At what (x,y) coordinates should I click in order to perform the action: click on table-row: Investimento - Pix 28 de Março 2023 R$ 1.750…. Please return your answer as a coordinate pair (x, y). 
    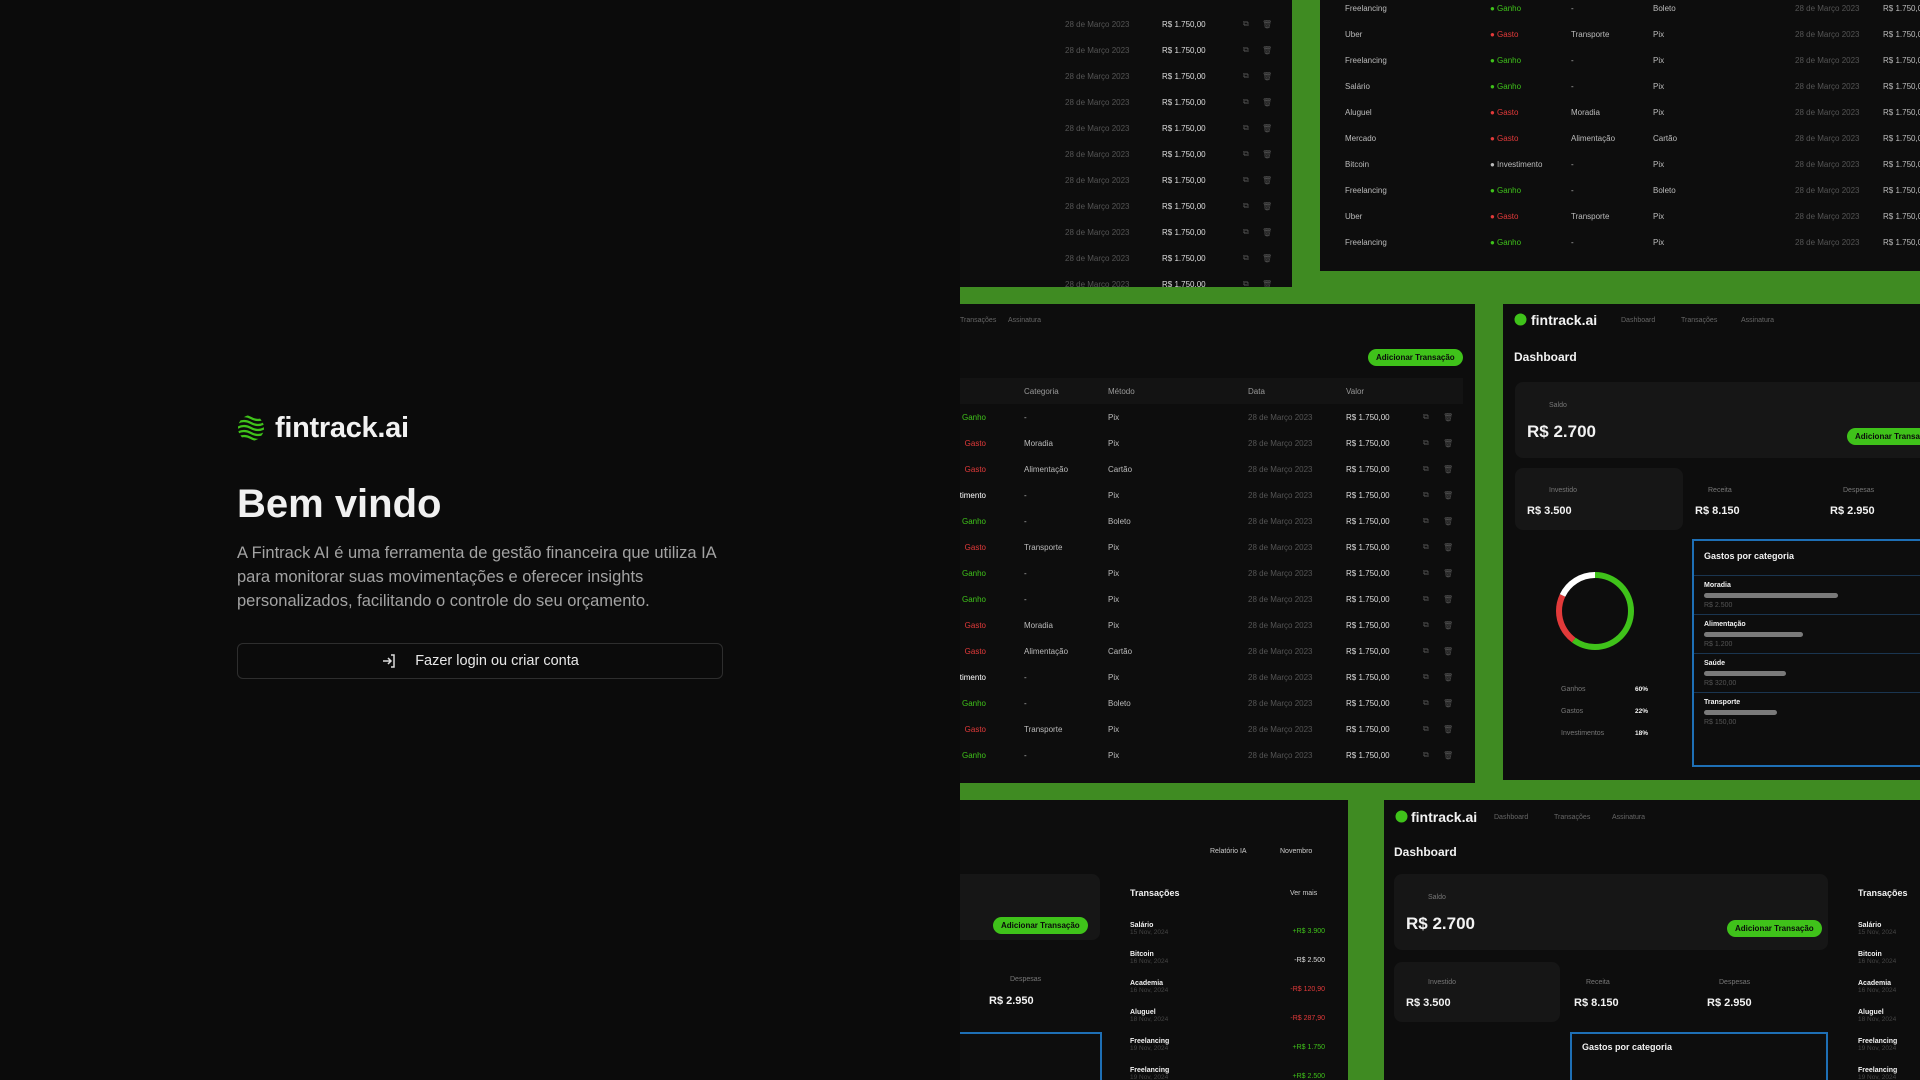
    Looking at the image, I should click on (1217, 495).